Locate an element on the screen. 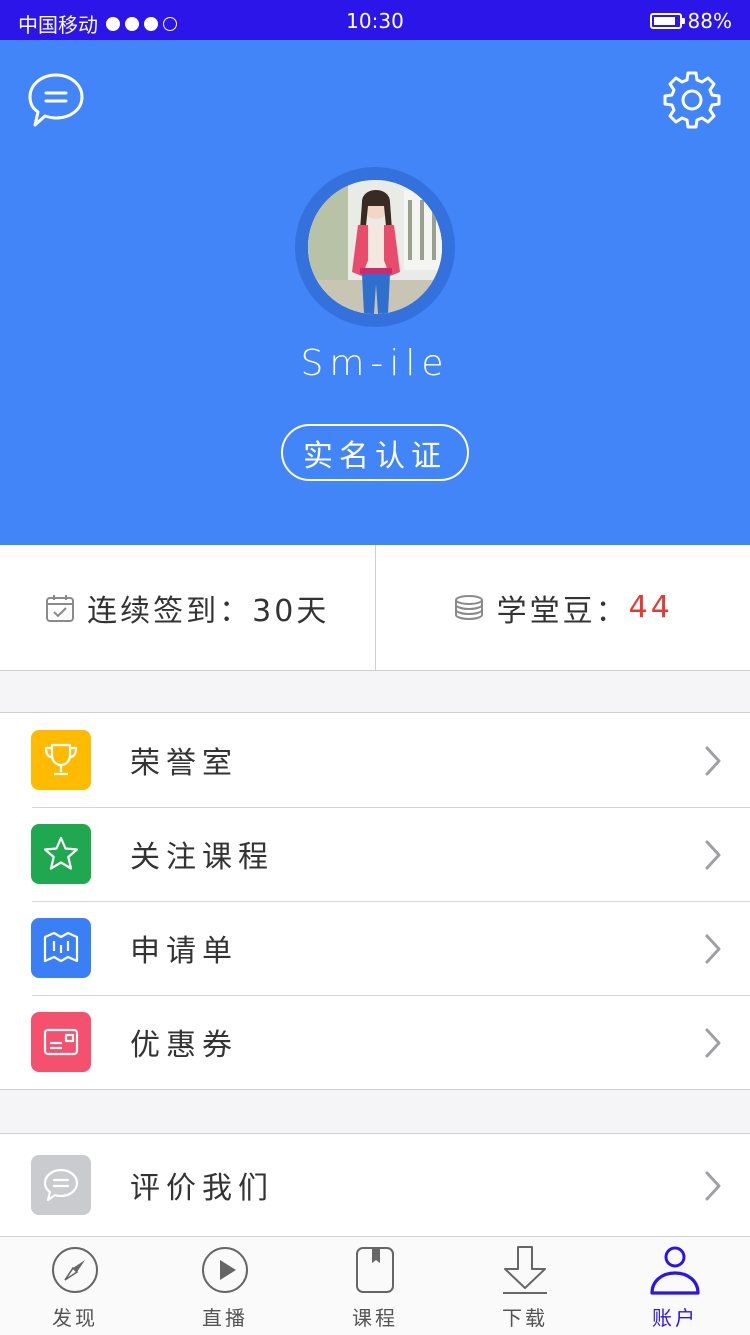 This screenshot has height=1335, width=750. menu-label: 荣誉室 is located at coordinates (184, 760).